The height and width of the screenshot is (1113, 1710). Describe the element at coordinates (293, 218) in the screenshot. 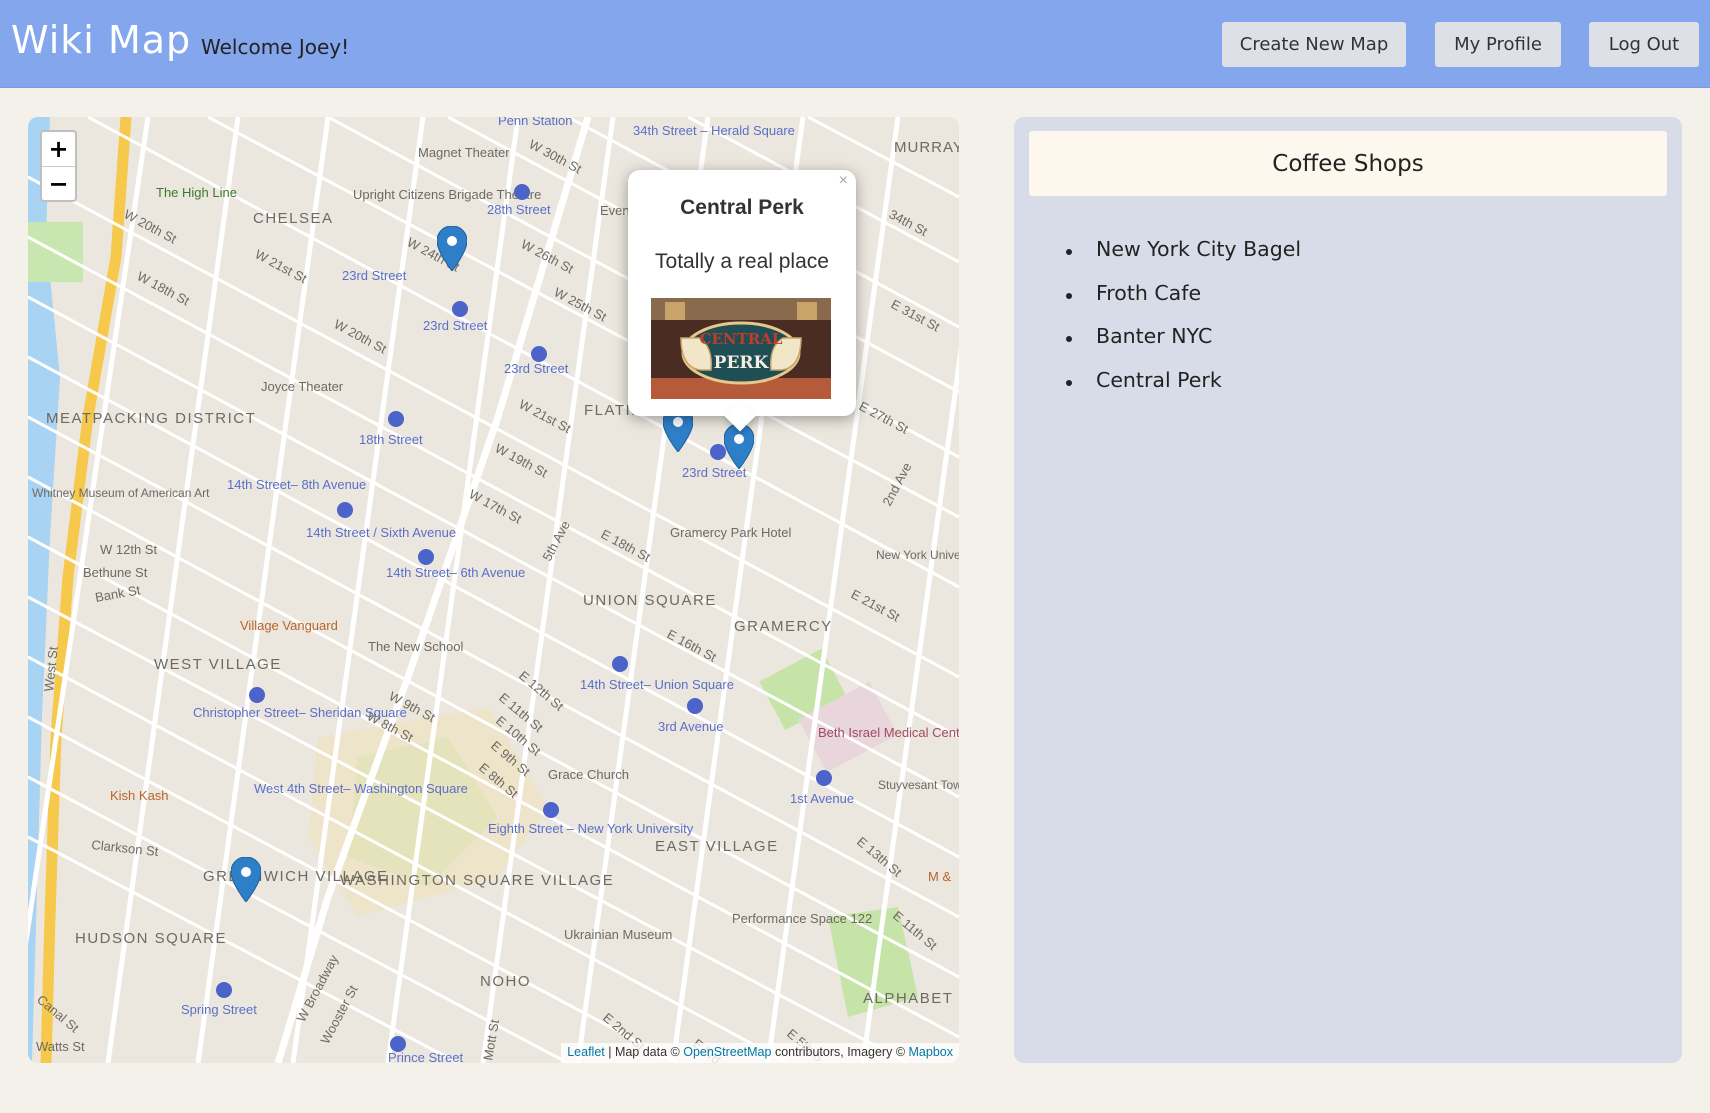

I see `map-label: CHELSEA` at that location.